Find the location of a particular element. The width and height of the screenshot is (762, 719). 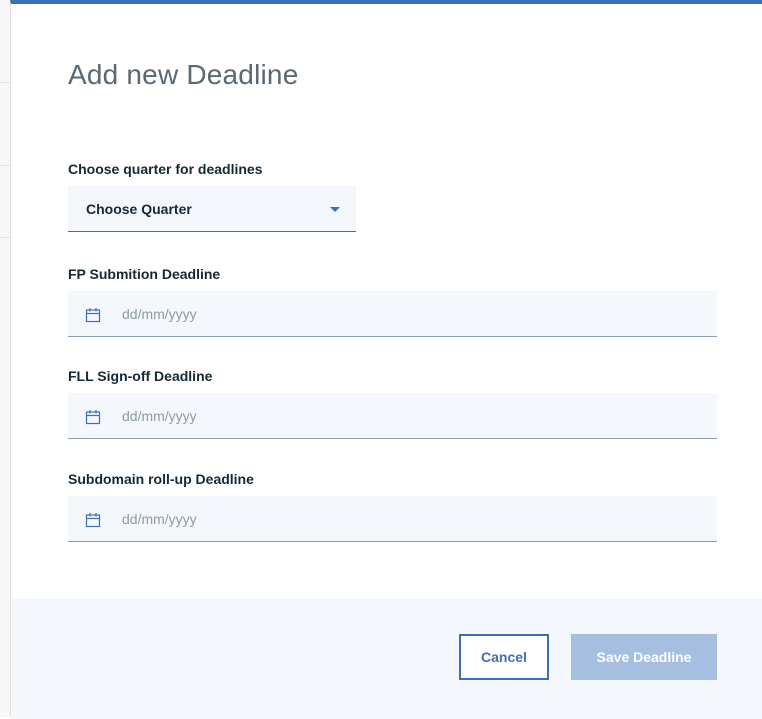

cancel-button: Cancel is located at coordinates (504, 657).